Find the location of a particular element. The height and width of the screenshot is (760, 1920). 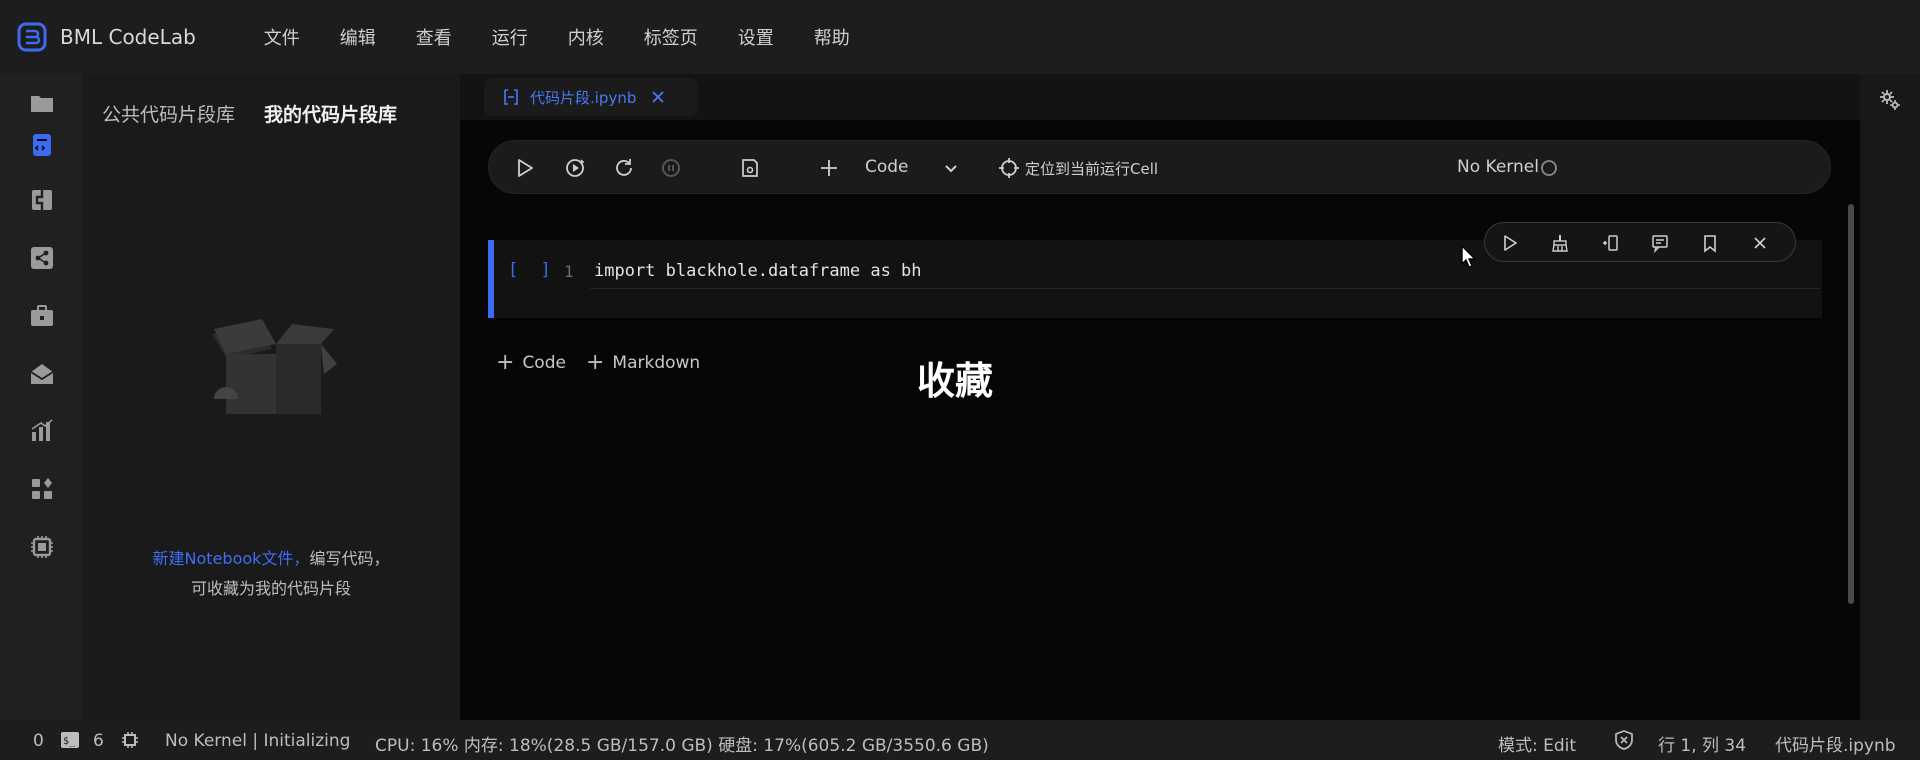

activity-bar is located at coordinates (41, 397).